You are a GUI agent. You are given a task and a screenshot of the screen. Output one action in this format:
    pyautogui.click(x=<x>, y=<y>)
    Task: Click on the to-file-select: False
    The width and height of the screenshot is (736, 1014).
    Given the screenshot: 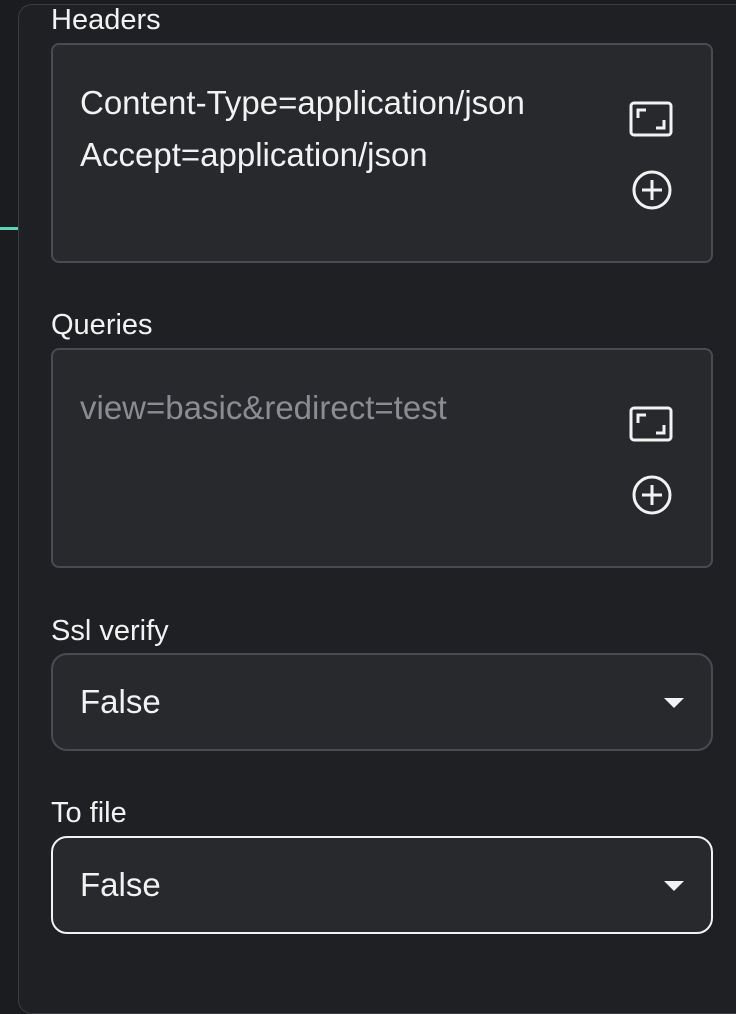 What is the action you would take?
    pyautogui.click(x=382, y=885)
    